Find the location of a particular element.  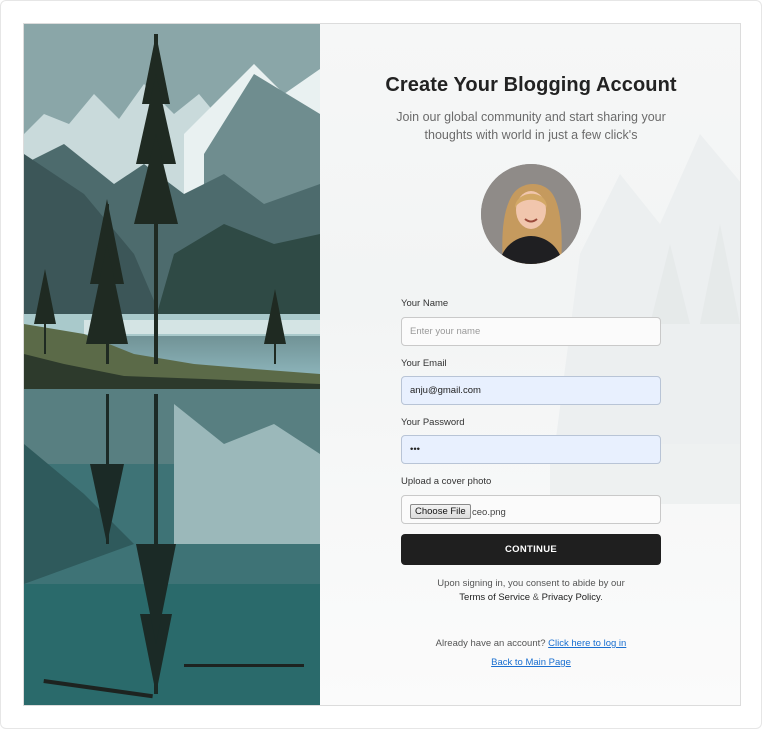

profile-avatar is located at coordinates (531, 214).